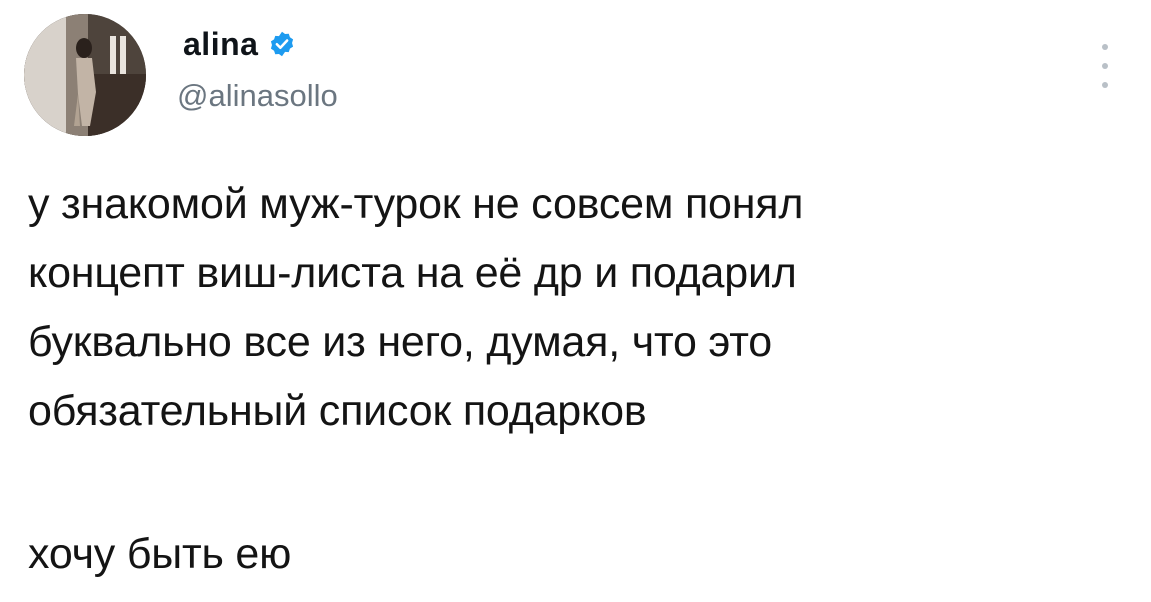  I want to click on more-vertical-icon, so click(1105, 66).